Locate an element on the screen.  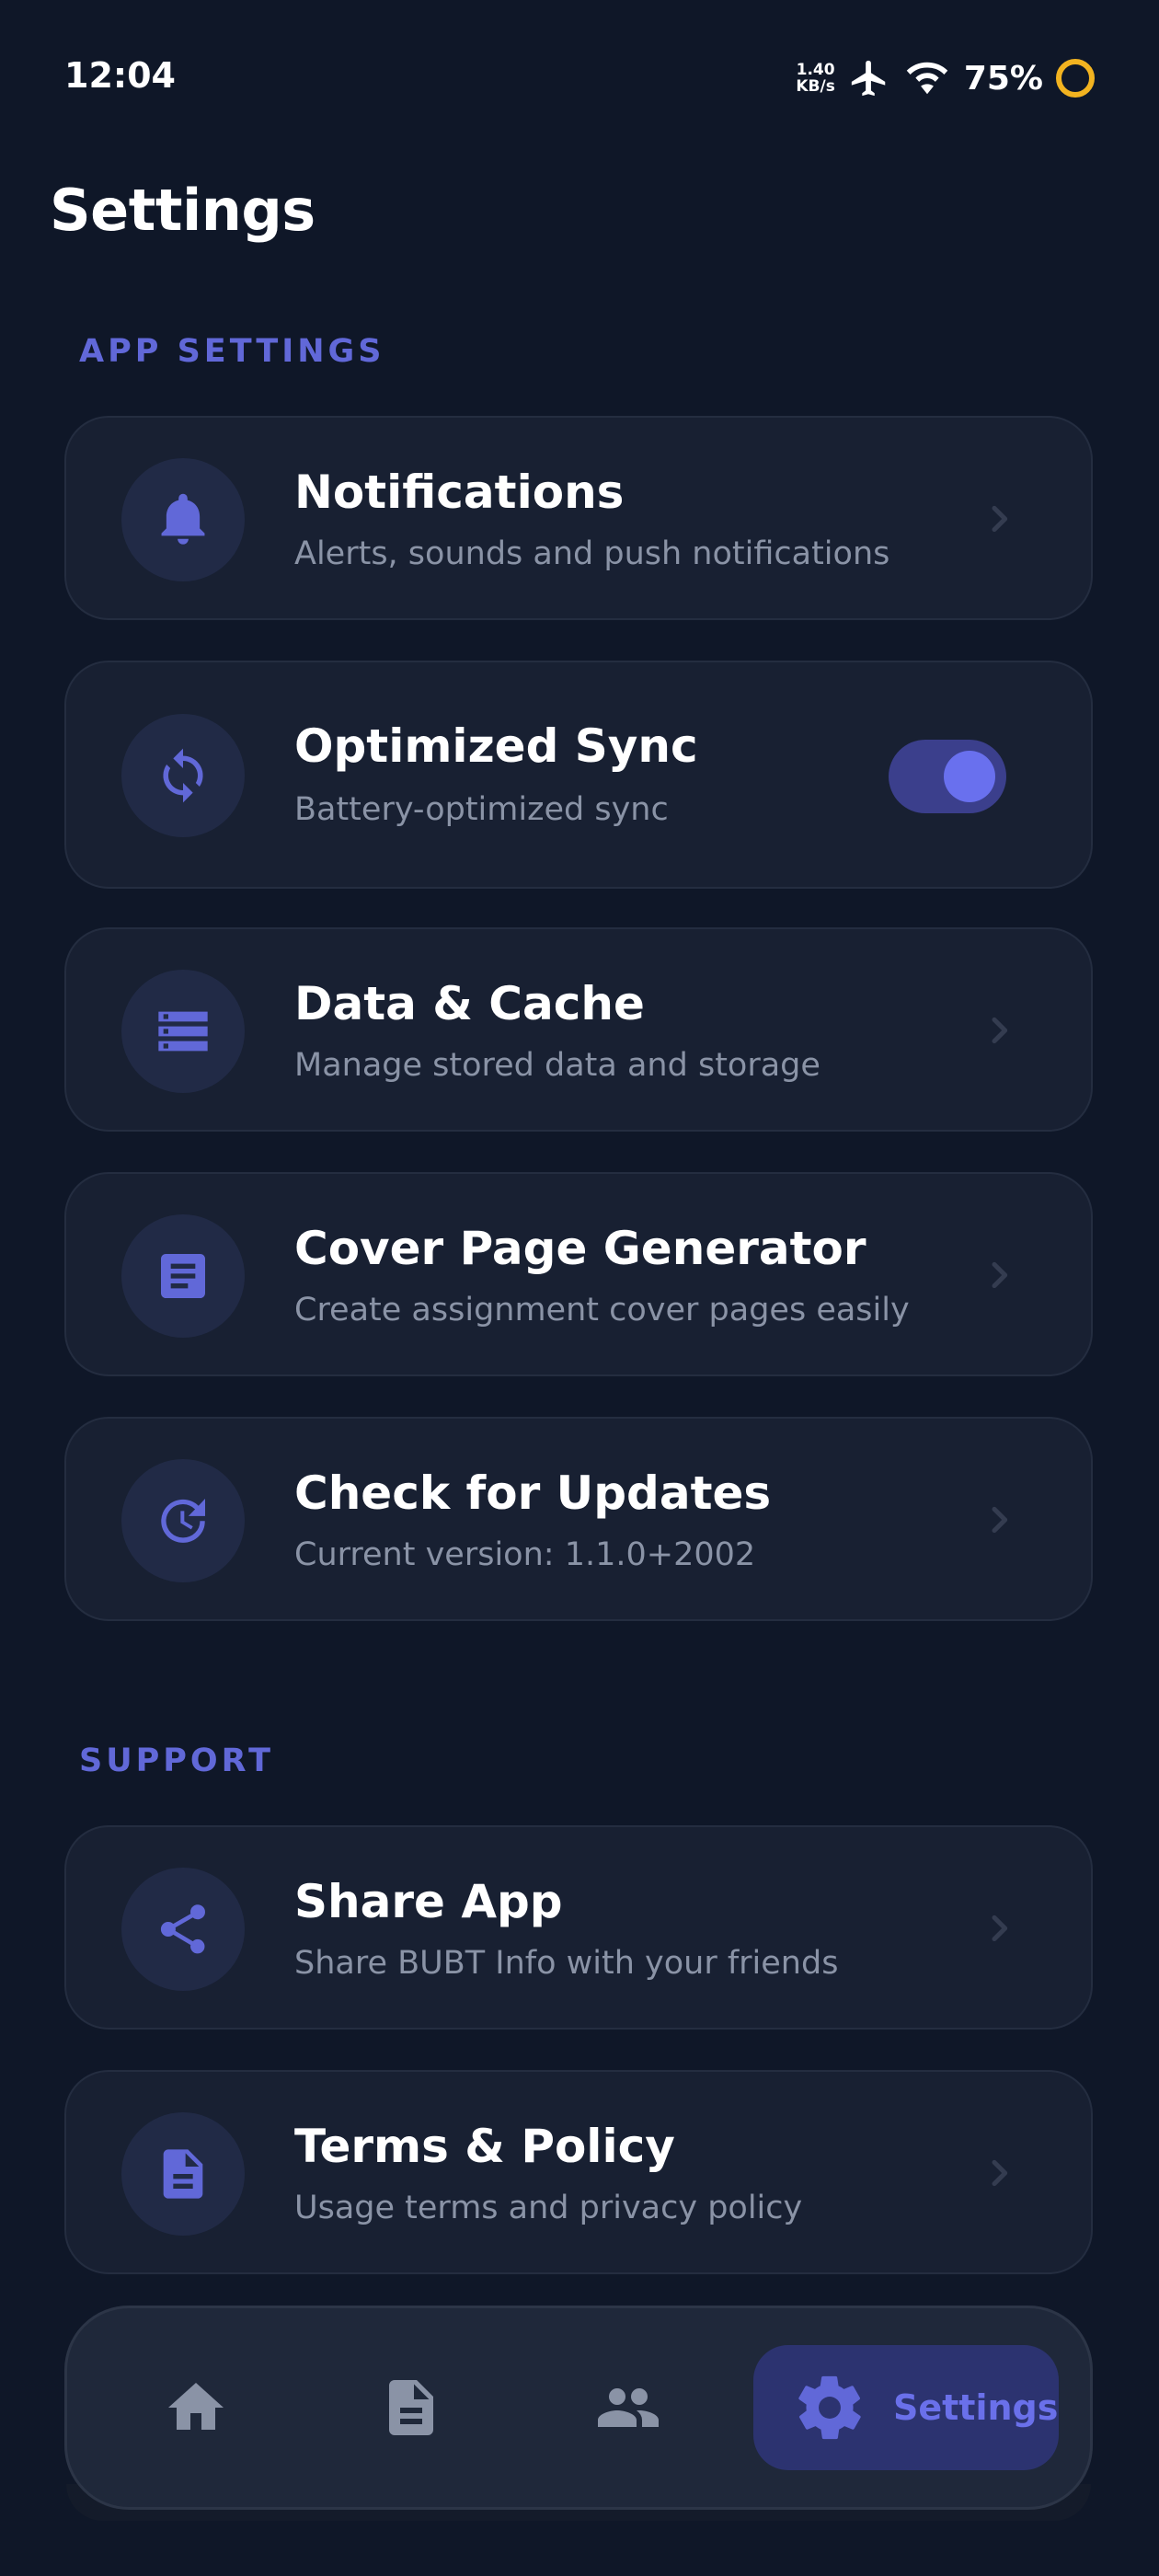
settings-item-subtitle: Alerts, sounds and push notifications is located at coordinates (592, 553).